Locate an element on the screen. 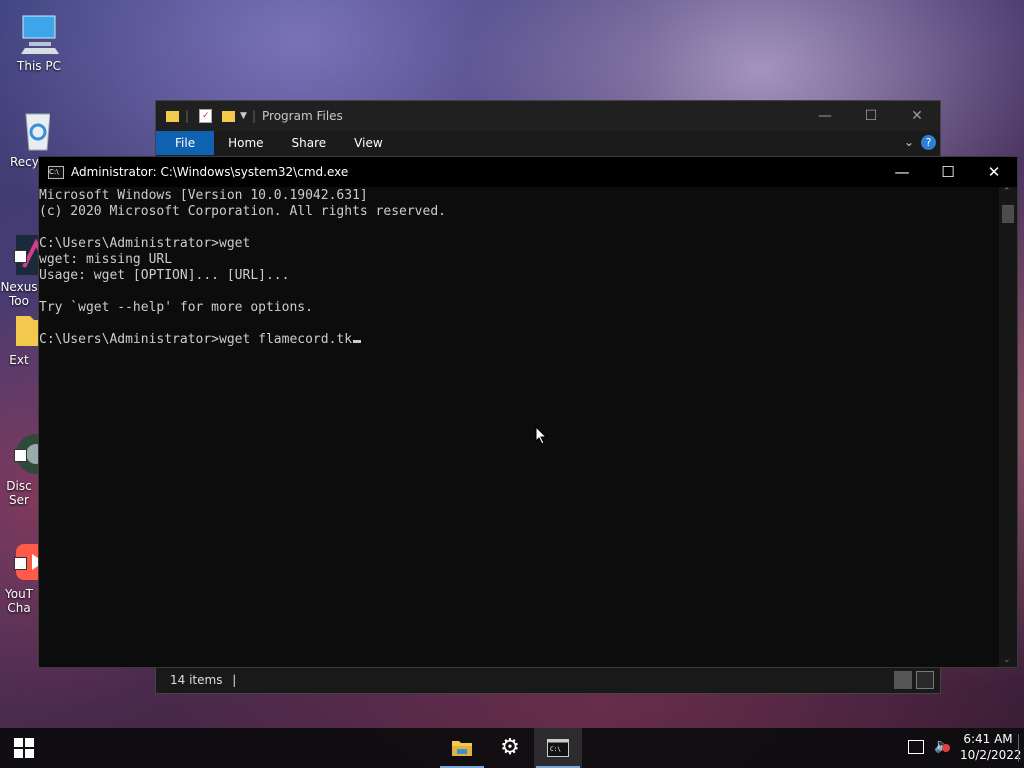 The width and height of the screenshot is (1024, 768). windows-logo-icon is located at coordinates (24, 748).